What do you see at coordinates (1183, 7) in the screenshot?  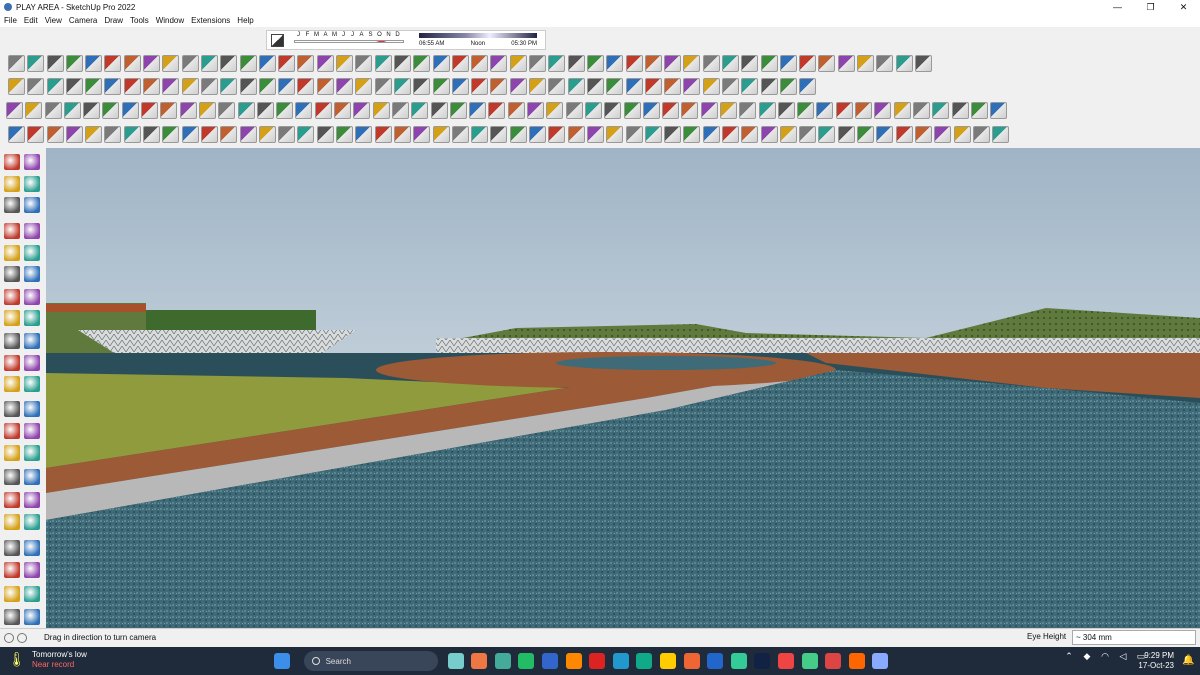 I see `close-button: ✕` at bounding box center [1183, 7].